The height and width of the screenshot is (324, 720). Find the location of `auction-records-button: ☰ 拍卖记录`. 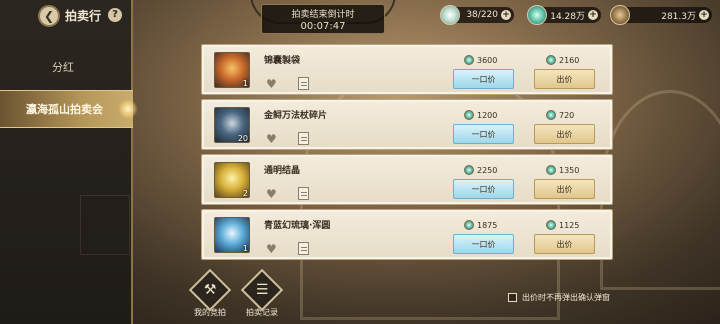

auction-records-button: ☰ 拍卖记录 is located at coordinates (262, 293).